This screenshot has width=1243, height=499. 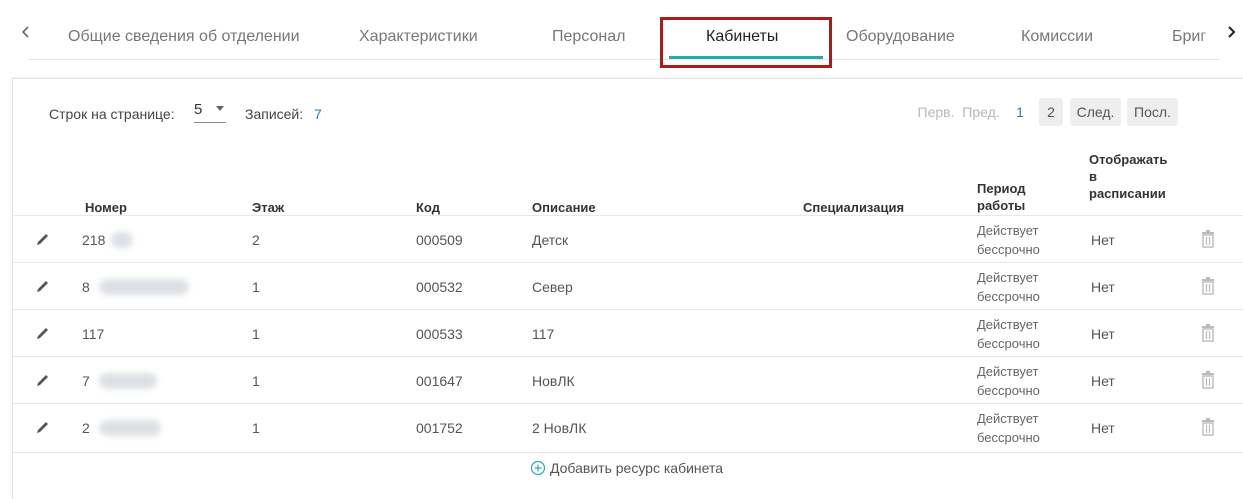 I want to click on rows-per-page-select: 5, so click(x=210, y=112).